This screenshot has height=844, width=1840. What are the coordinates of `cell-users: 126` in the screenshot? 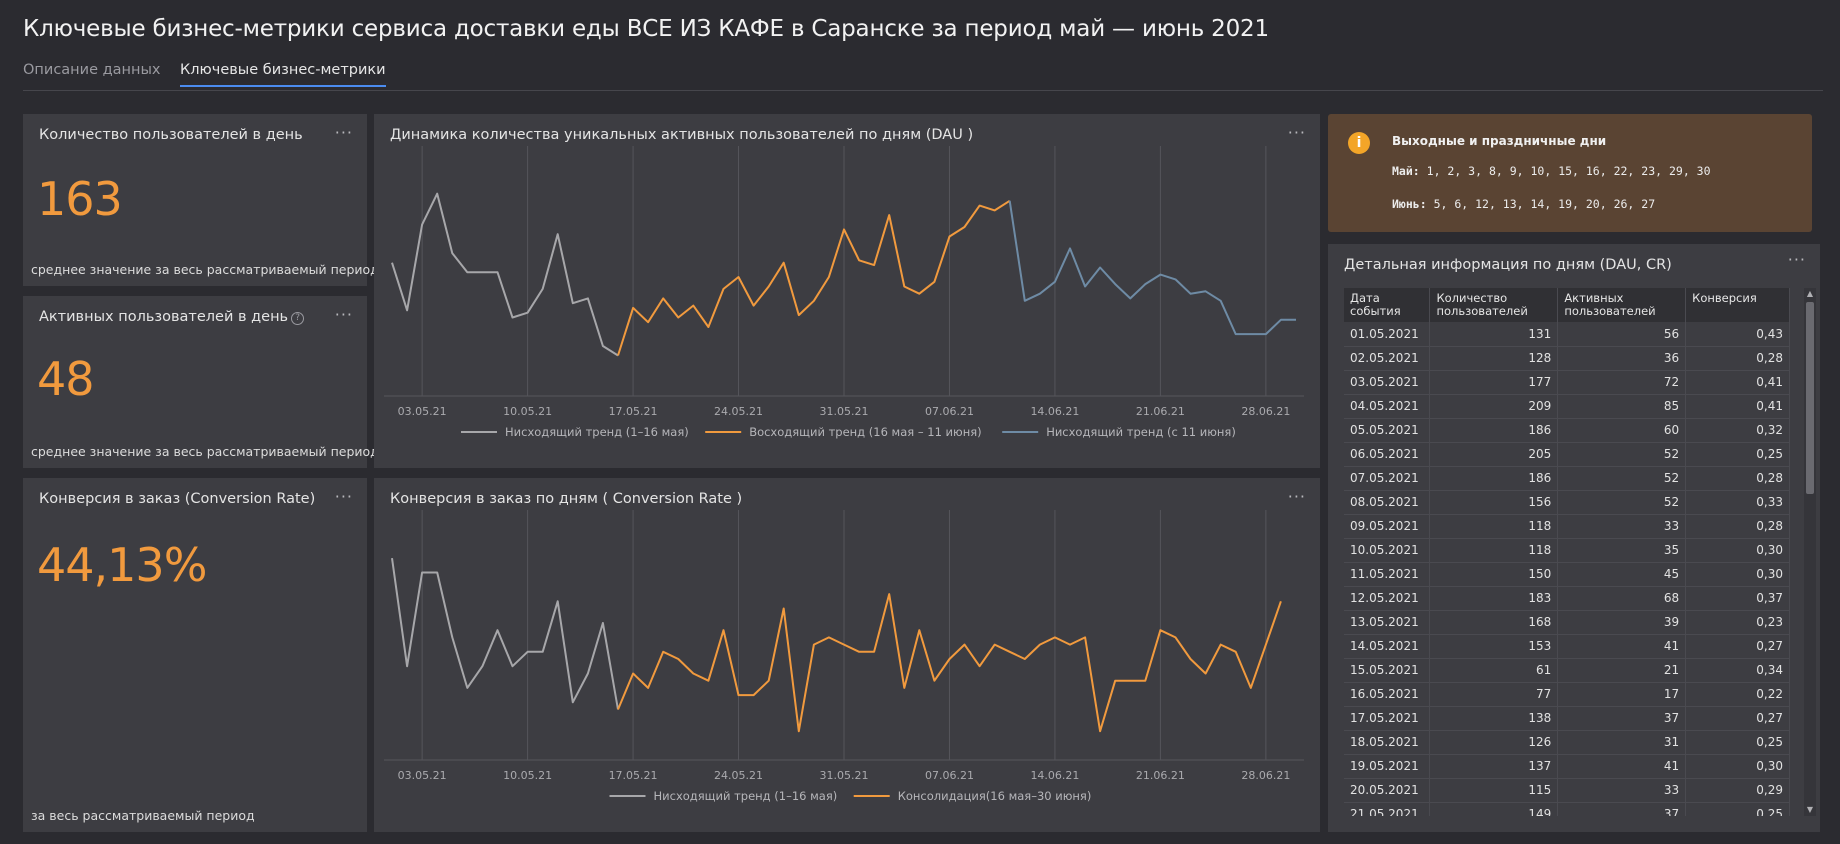 It's located at (1494, 742).